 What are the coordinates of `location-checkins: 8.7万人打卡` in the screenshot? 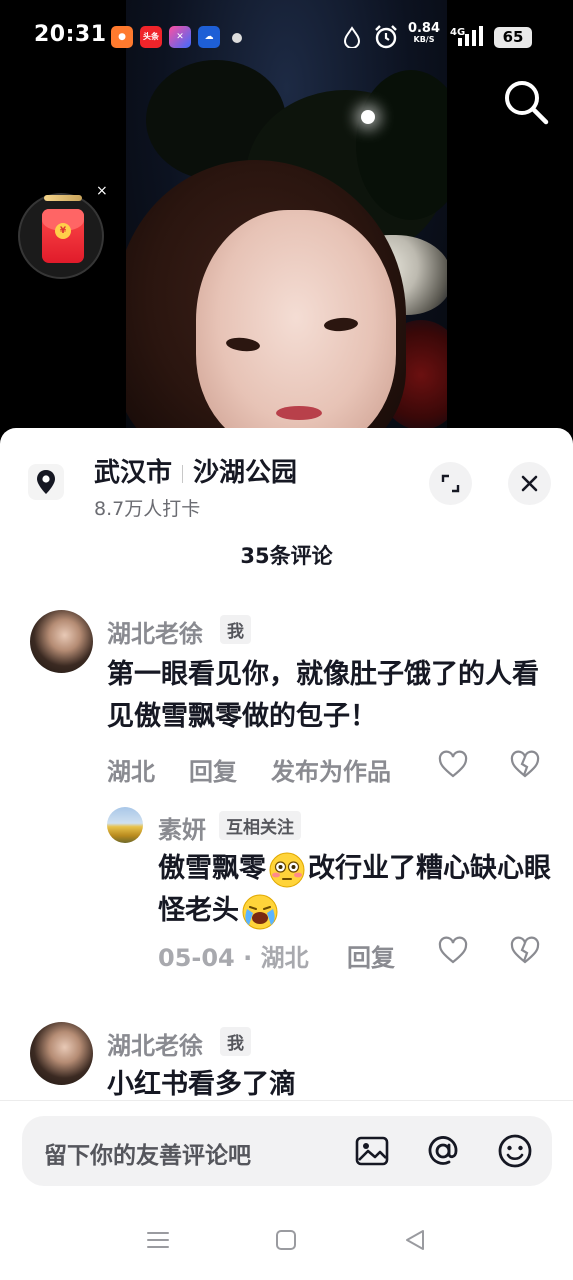 It's located at (147, 509).